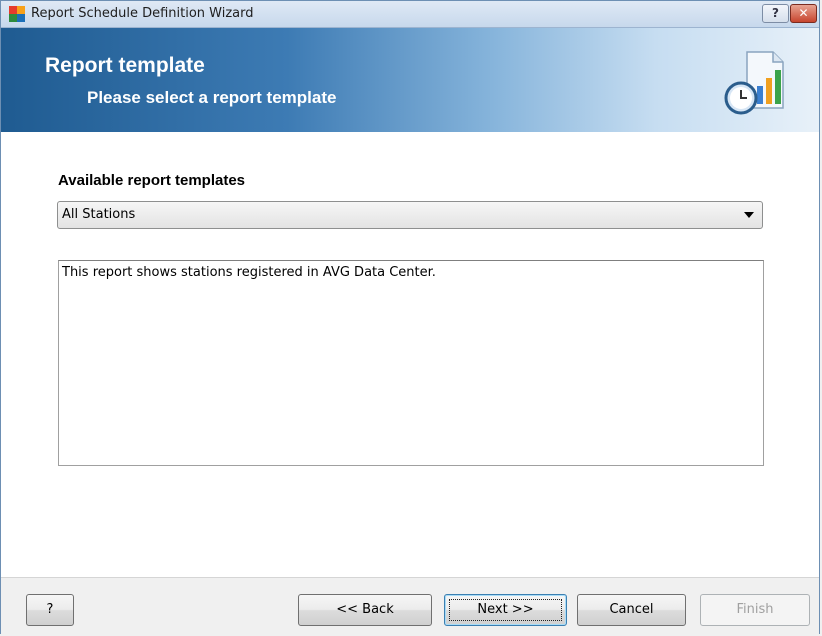  Describe the element at coordinates (125, 65) in the screenshot. I see `page-title: Report template` at that location.